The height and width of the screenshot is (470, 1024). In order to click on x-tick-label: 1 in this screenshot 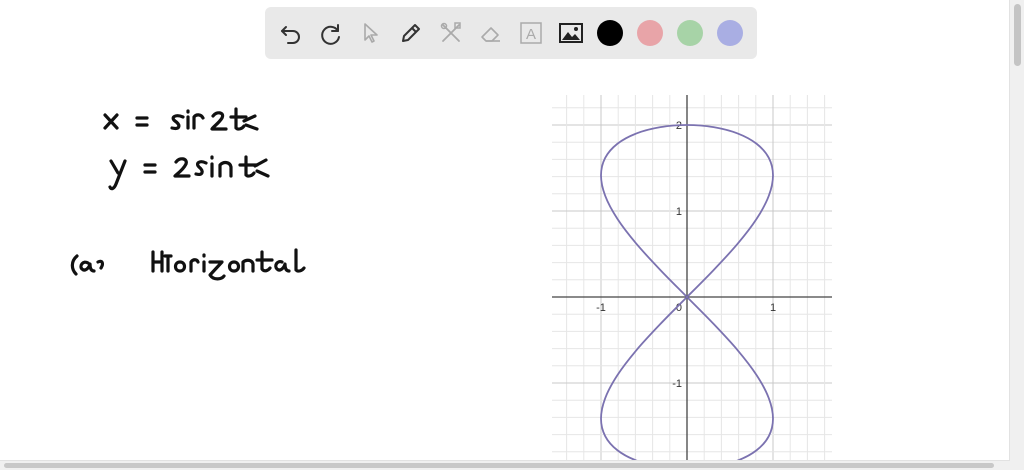, I will do `click(773, 308)`.